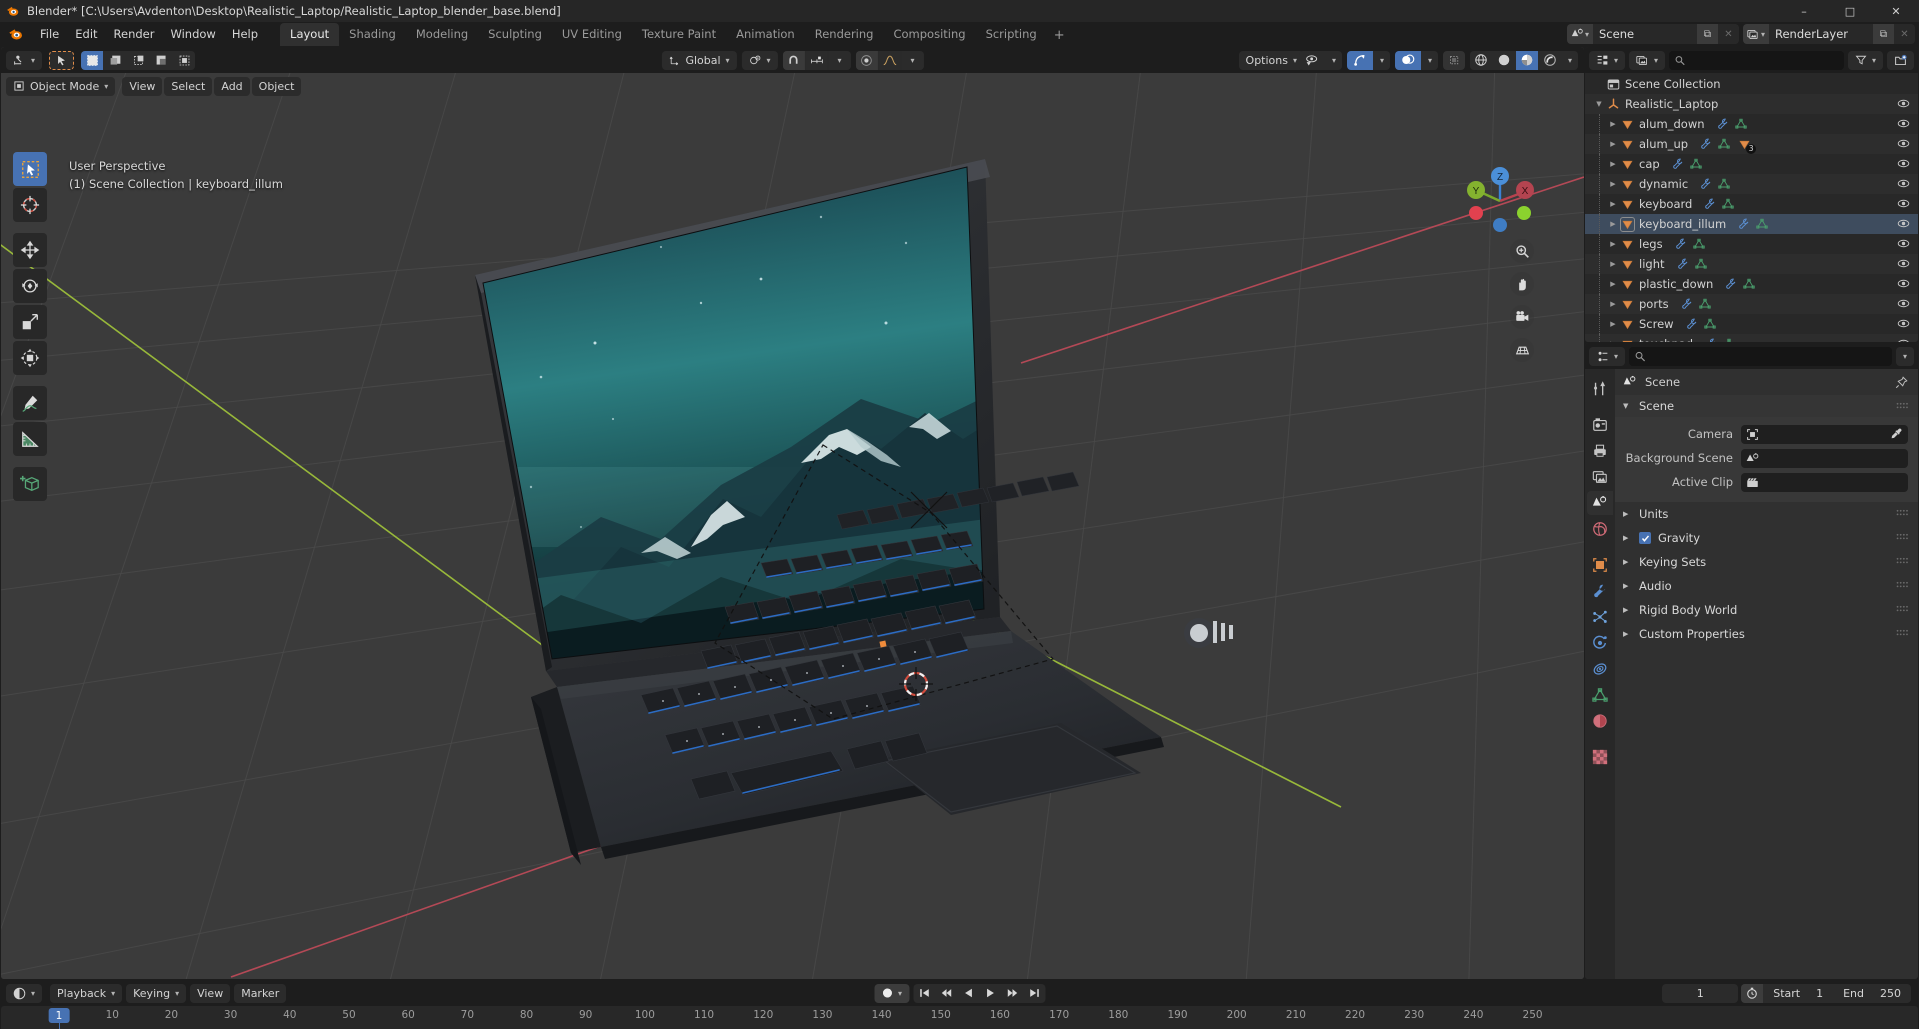  Describe the element at coordinates (184, 60) in the screenshot. I see `select-intersect-icon` at that location.